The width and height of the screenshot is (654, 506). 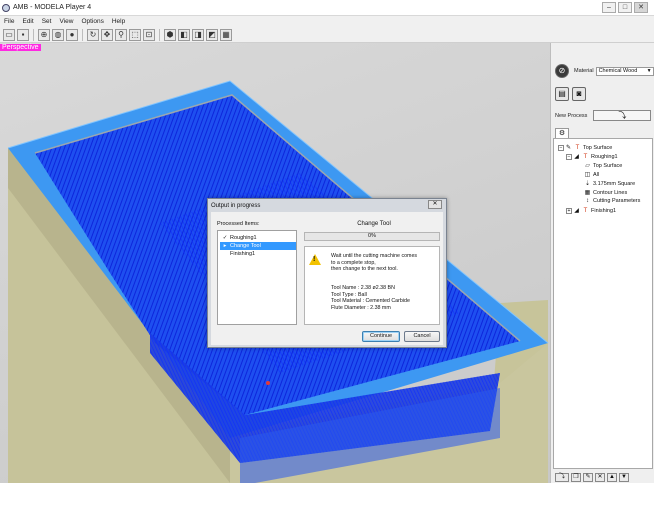 What do you see at coordinates (361, 307) in the screenshot?
I see `flute-diameter: Flute Diameter : 2.38 mm` at bounding box center [361, 307].